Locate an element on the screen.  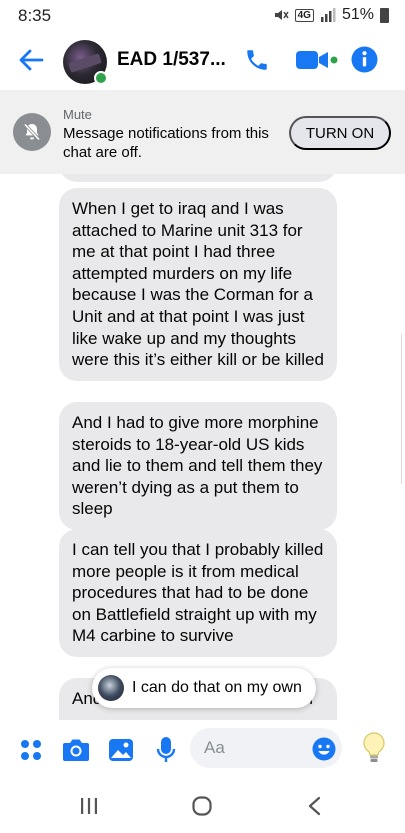
network-type: 4G is located at coordinates (304, 15).